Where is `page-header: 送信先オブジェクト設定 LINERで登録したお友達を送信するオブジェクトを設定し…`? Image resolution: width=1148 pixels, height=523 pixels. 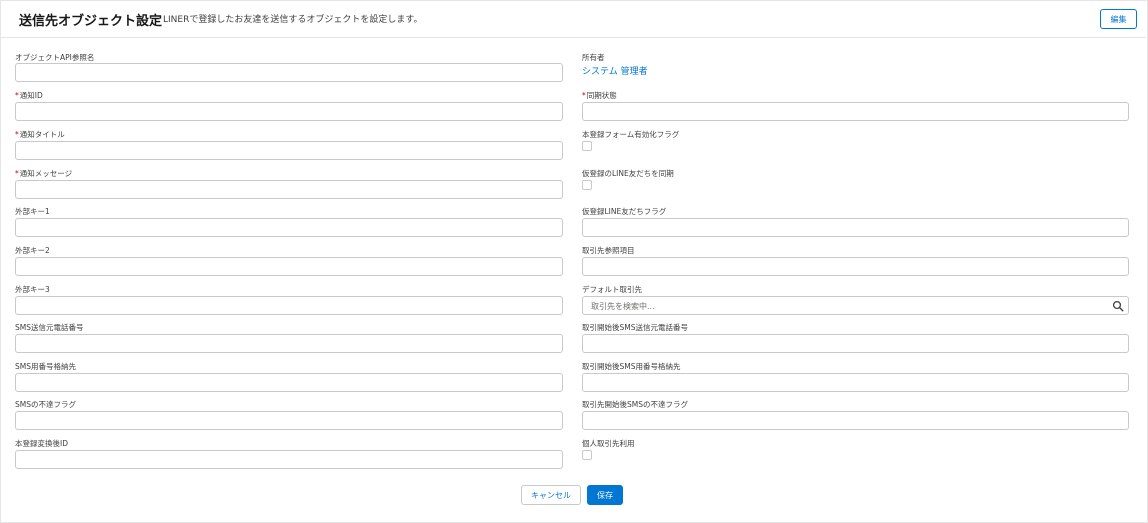 page-header: 送信先オブジェクト設定 LINERで登録したお友達を送信するオブジェクトを設定し… is located at coordinates (573, 19).